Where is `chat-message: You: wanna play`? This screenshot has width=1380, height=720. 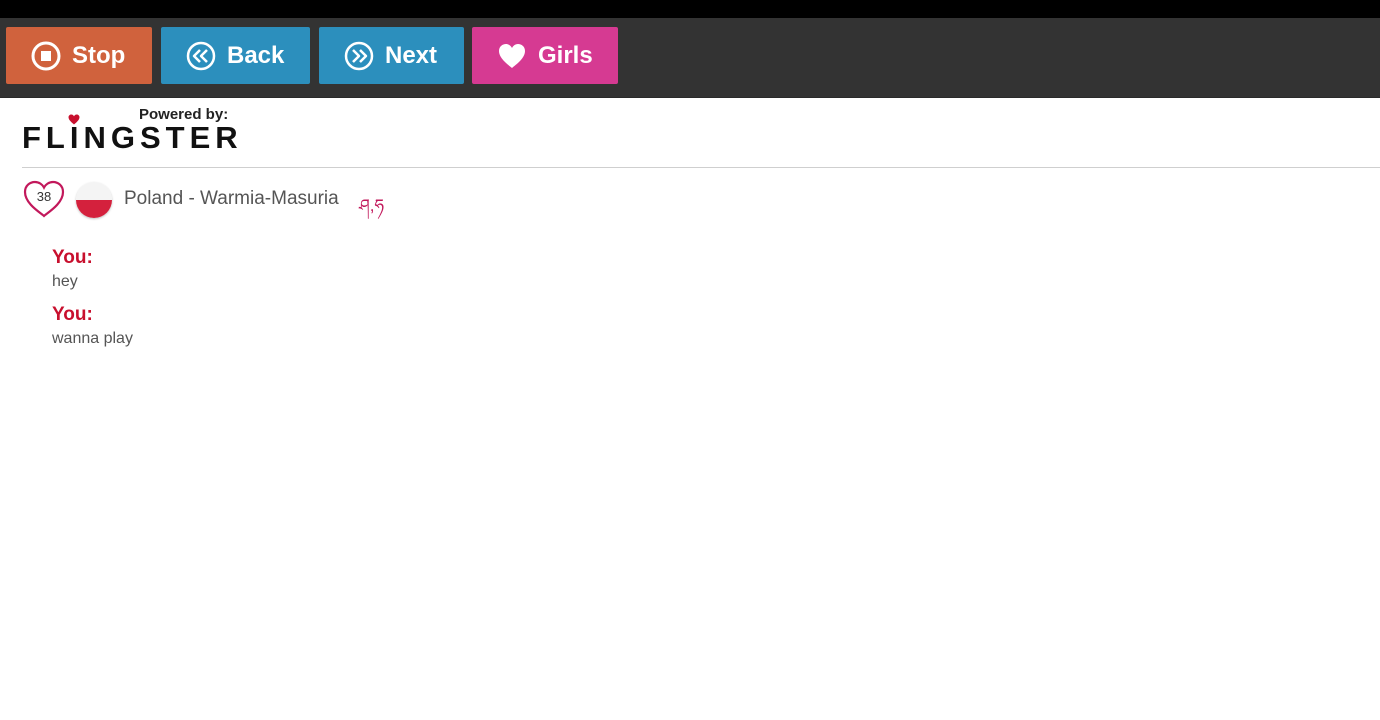 chat-message: You: wanna play is located at coordinates (402, 327).